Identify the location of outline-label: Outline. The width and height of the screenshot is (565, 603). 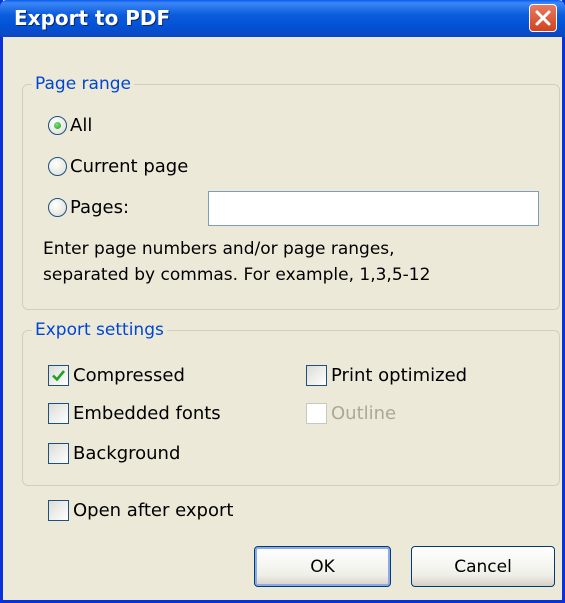
(364, 413).